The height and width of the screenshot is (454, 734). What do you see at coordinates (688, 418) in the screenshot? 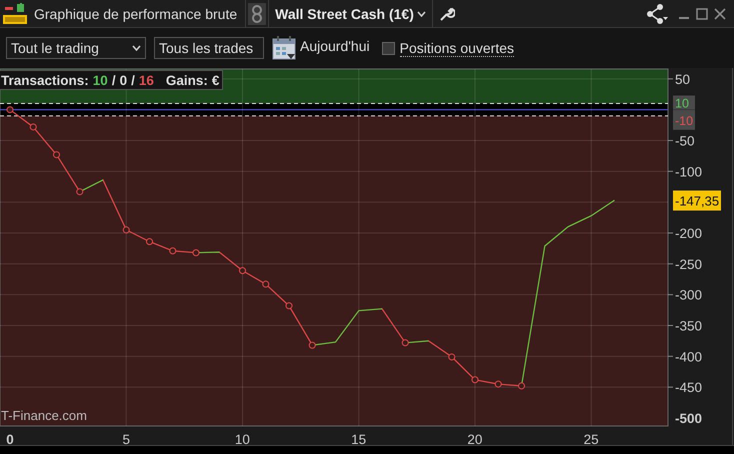
I see `y-axis-label: -500` at bounding box center [688, 418].